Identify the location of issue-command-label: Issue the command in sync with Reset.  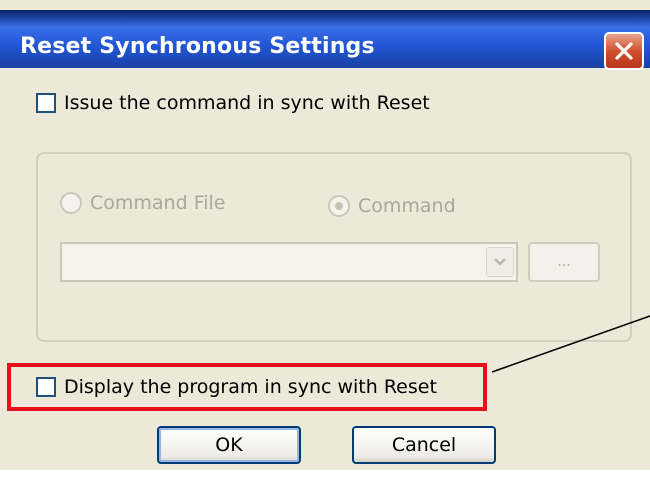
(247, 103).